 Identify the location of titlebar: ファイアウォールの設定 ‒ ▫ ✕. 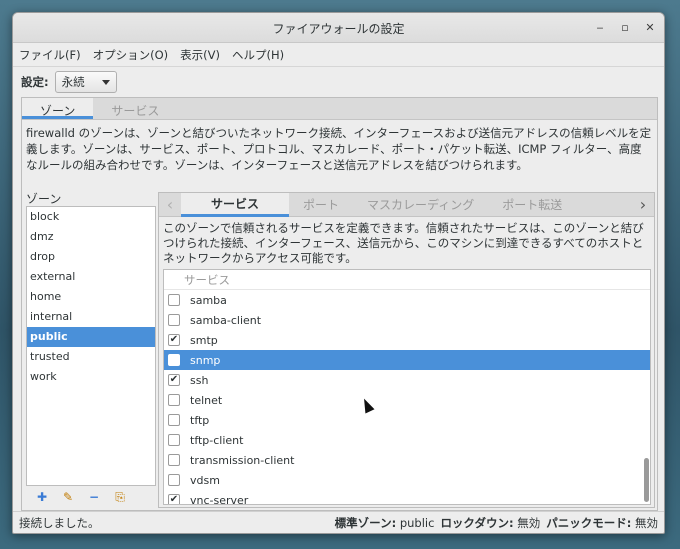
(338, 28).